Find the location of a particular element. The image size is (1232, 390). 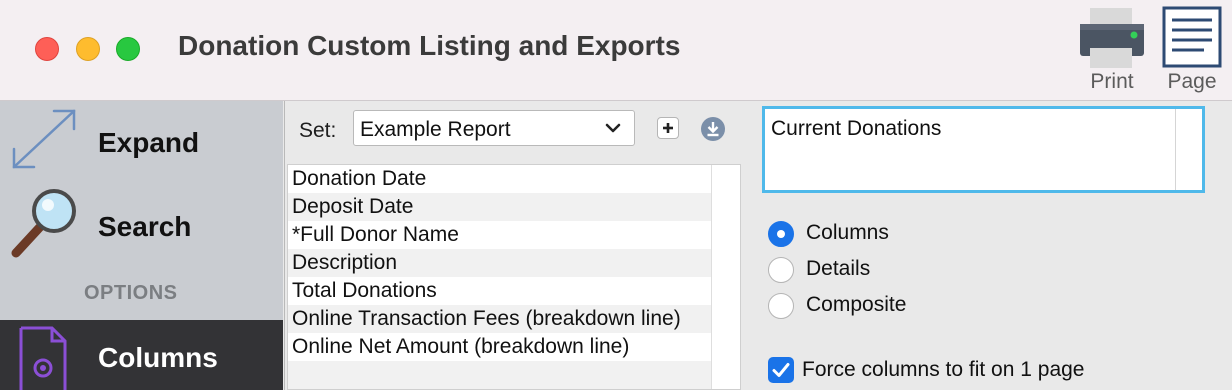

set-label: Set: is located at coordinates (318, 130).